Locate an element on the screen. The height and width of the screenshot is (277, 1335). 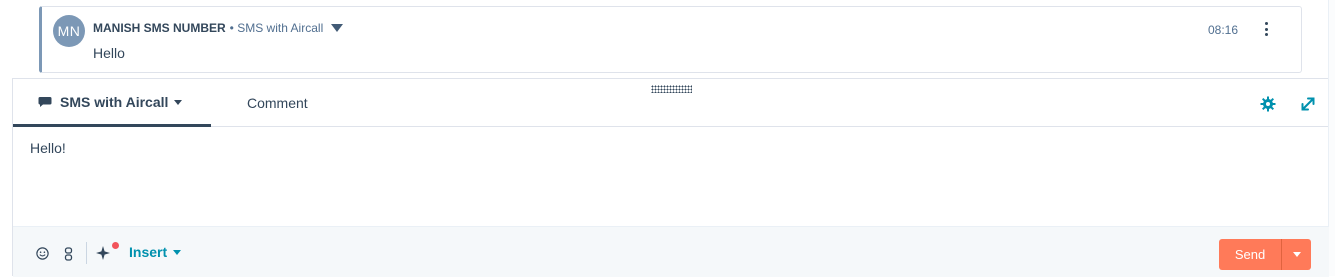
tab-comment: Comment is located at coordinates (259, 103).